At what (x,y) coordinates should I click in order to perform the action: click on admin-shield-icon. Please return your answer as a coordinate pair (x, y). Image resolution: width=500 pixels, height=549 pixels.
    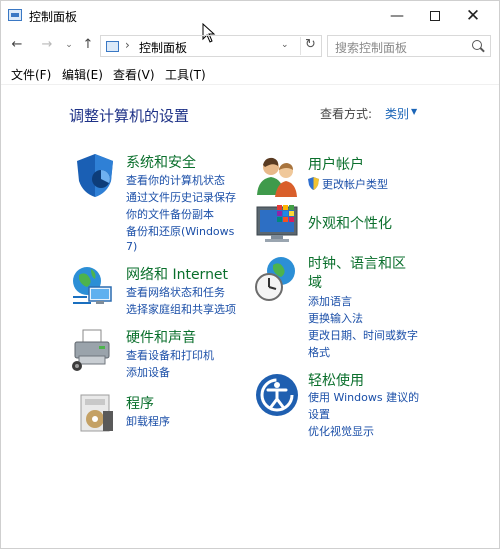
    Looking at the image, I should click on (313, 183).